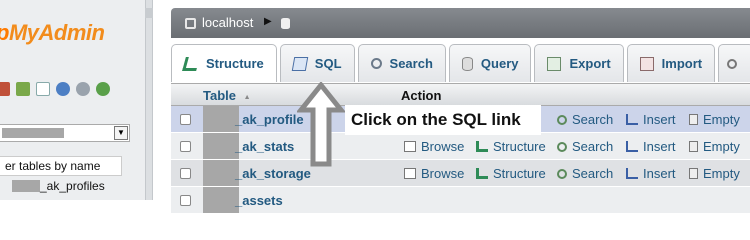  I want to click on tab-query-label: Query, so click(499, 63).